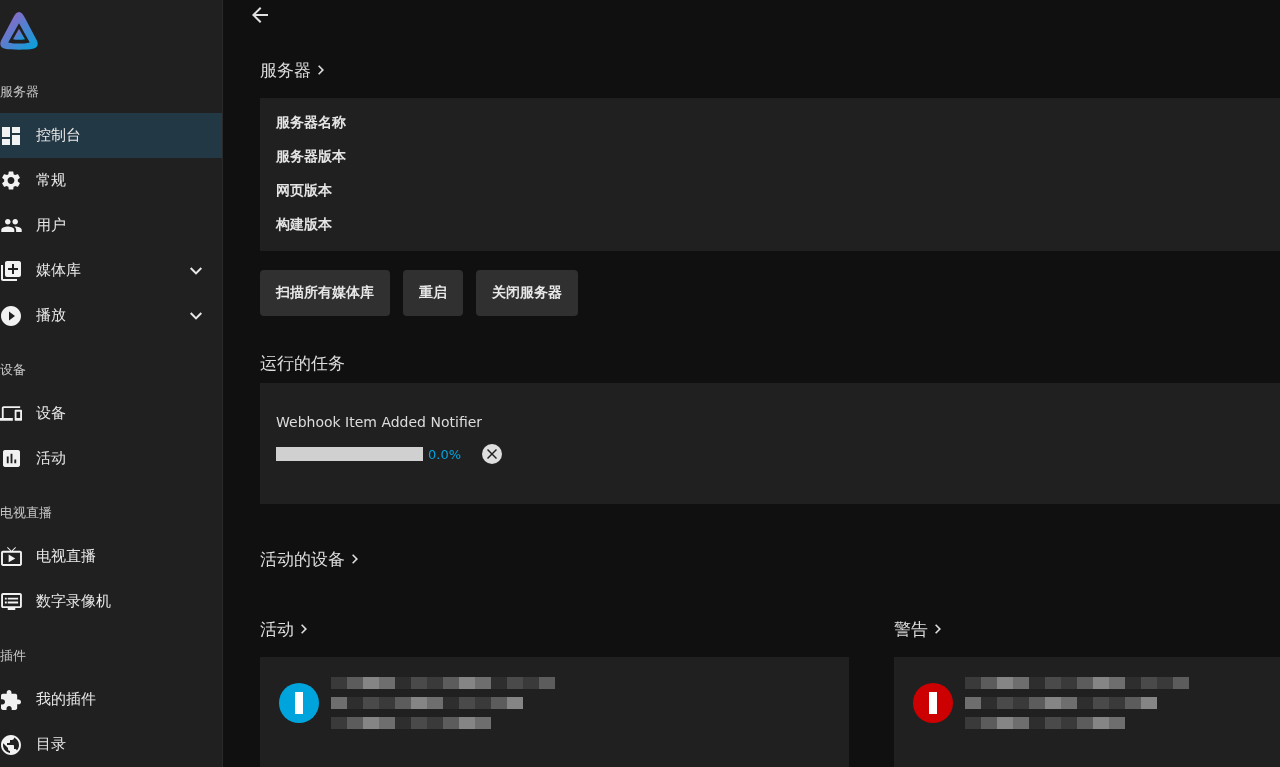 Image resolution: width=1280 pixels, height=767 pixels. I want to click on sidebar-item: 活动, so click(111, 458).